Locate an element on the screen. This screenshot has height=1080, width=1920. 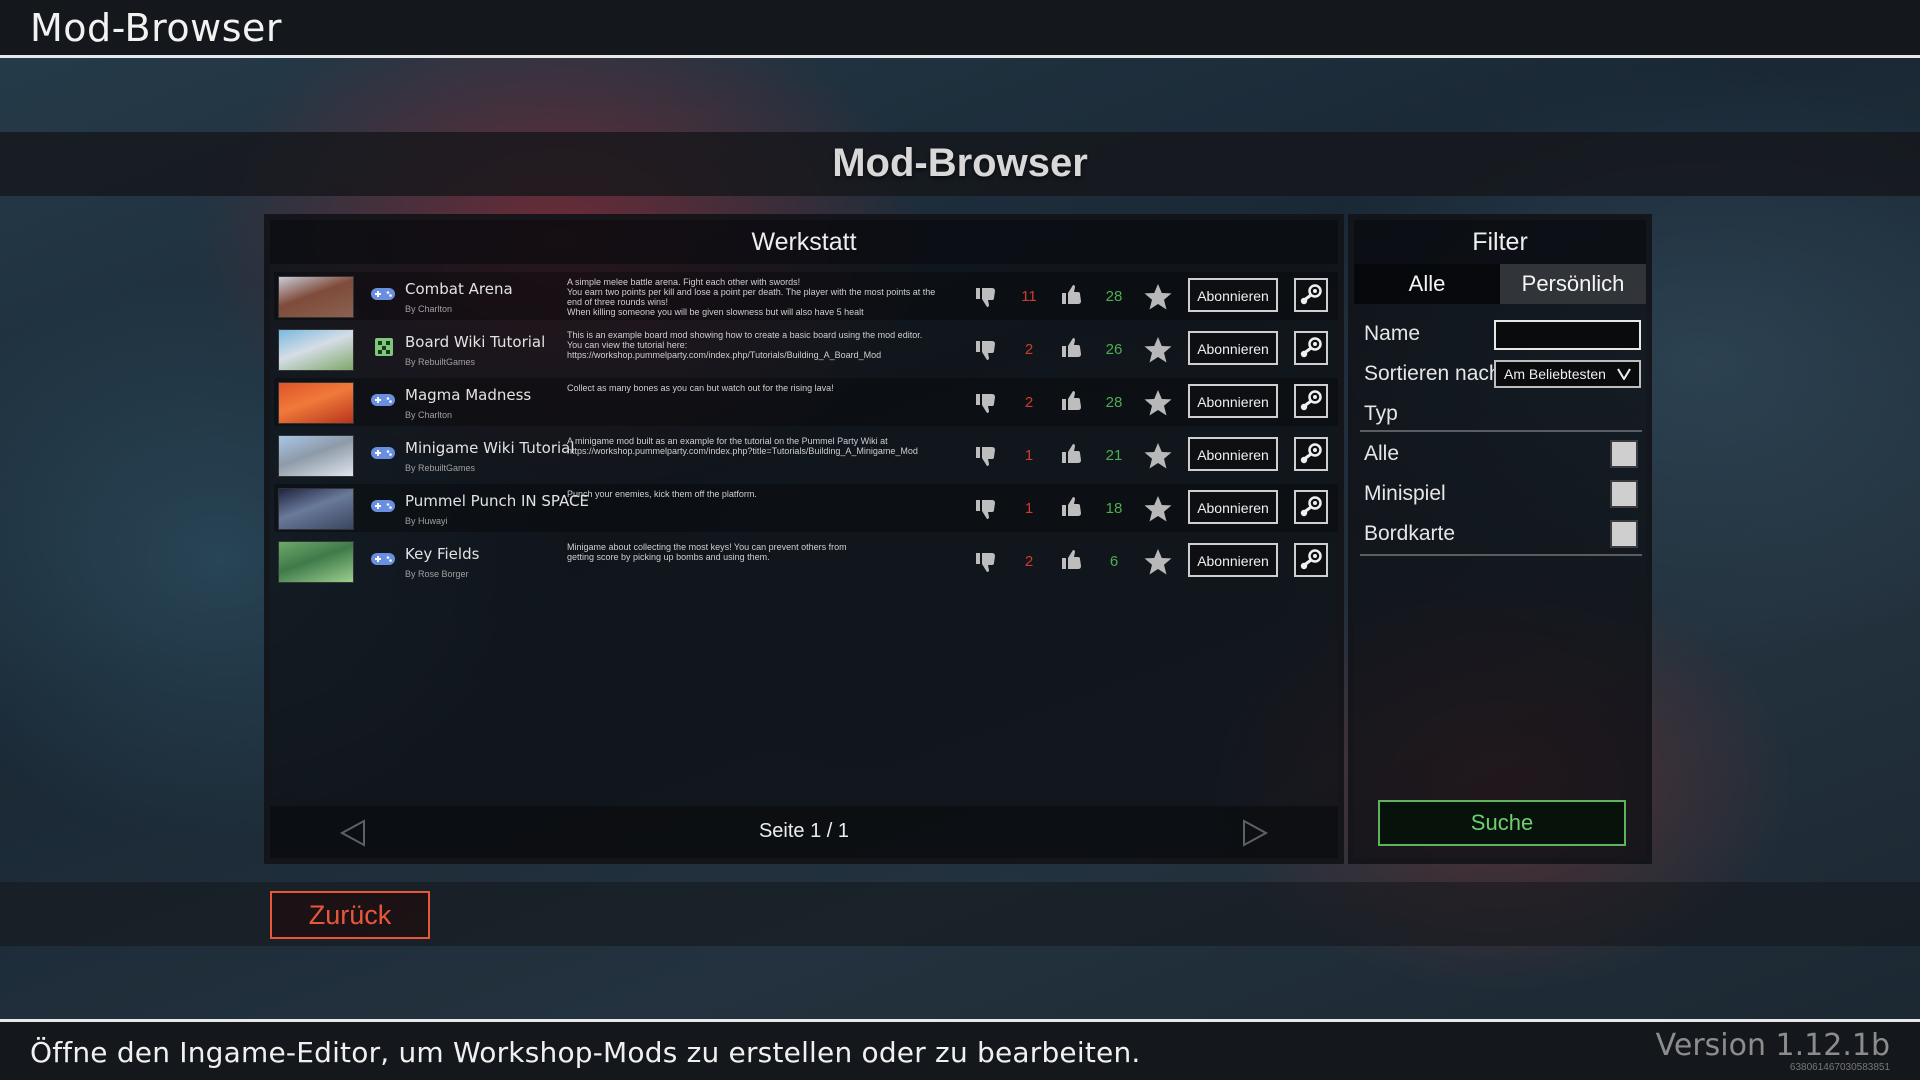
upvote-count: 21 is located at coordinates (1114, 455).